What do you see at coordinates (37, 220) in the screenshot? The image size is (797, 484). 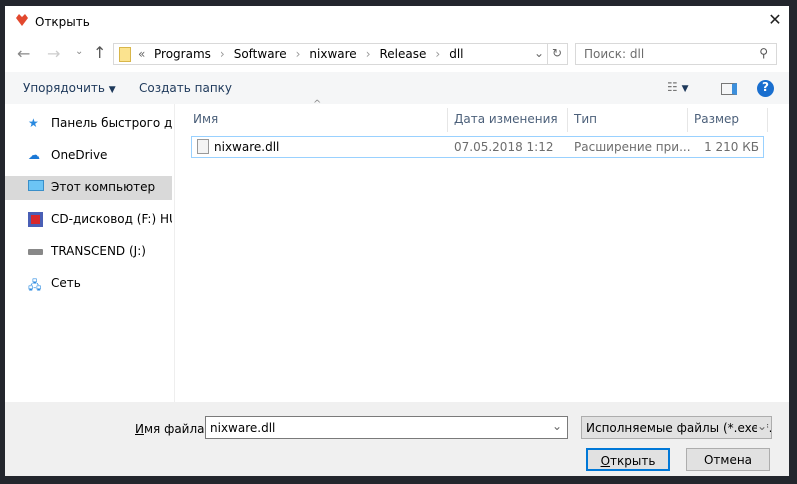 I see `cd-drive-icon` at bounding box center [37, 220].